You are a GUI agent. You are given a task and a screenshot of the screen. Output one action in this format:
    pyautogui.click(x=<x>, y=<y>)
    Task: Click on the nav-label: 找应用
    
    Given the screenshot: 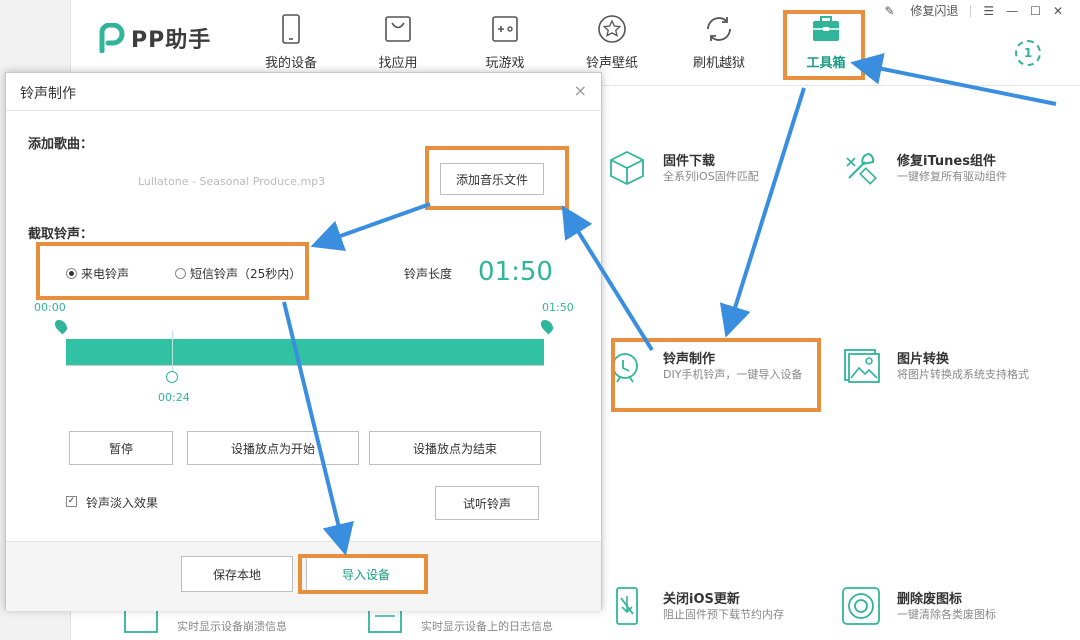 What is the action you would take?
    pyautogui.click(x=398, y=63)
    